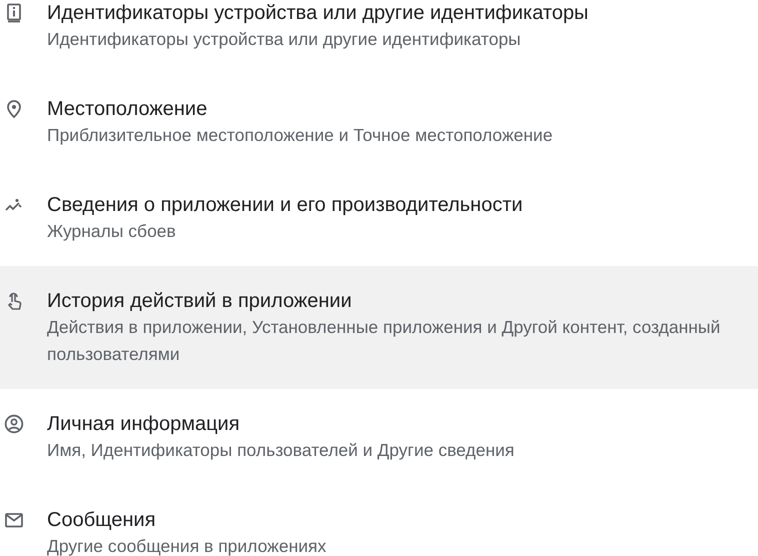 The width and height of the screenshot is (758, 556). Describe the element at coordinates (200, 301) in the screenshot. I see `item-title: История действий в приложении` at that location.